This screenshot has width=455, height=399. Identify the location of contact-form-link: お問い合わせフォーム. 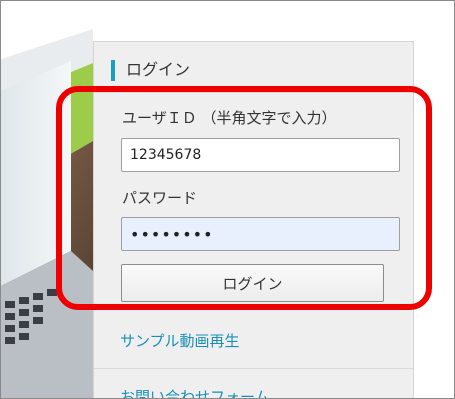
(195, 392).